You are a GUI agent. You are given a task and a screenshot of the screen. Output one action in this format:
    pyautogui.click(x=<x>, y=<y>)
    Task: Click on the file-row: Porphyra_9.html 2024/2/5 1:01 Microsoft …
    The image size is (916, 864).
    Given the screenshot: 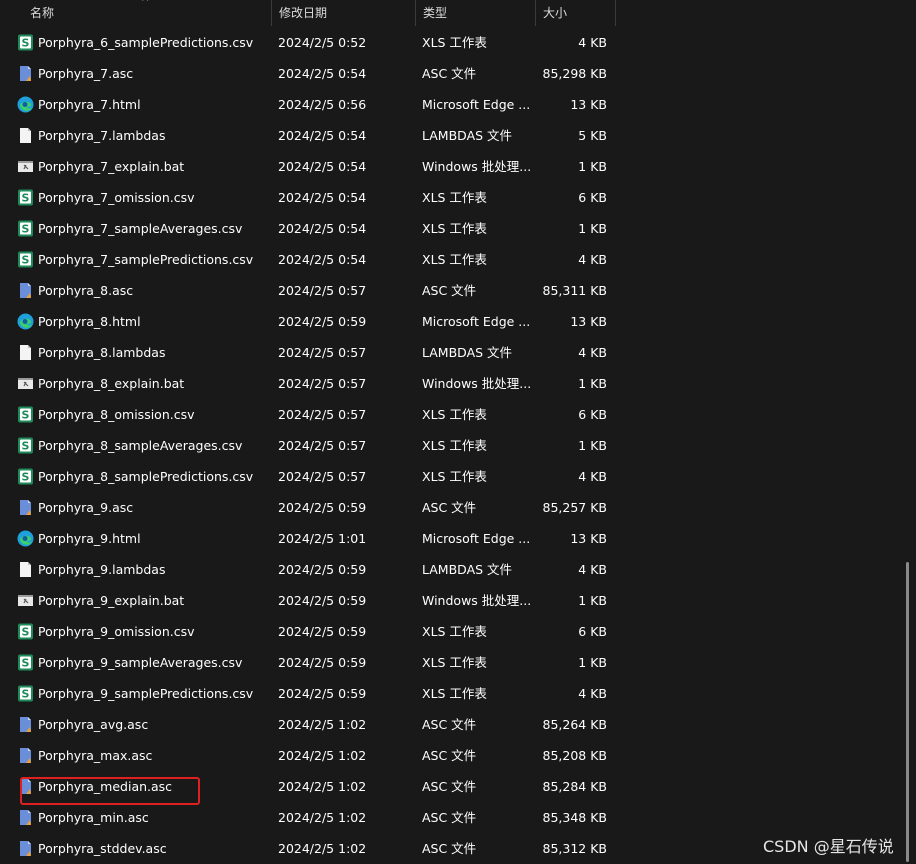 What is the action you would take?
    pyautogui.click(x=458, y=538)
    